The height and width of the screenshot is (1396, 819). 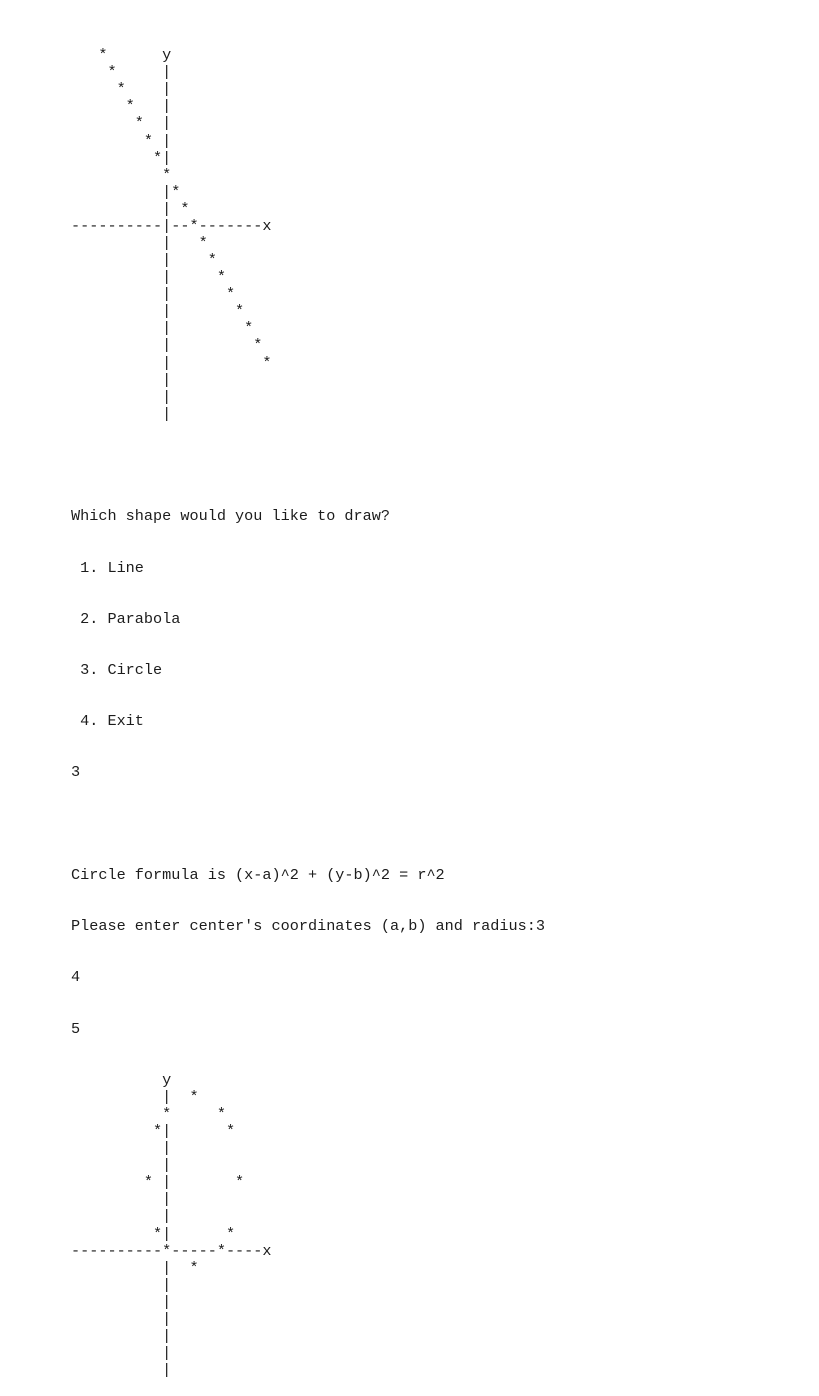 What do you see at coordinates (76, 772) in the screenshot?
I see `user-choice-input: 3` at bounding box center [76, 772].